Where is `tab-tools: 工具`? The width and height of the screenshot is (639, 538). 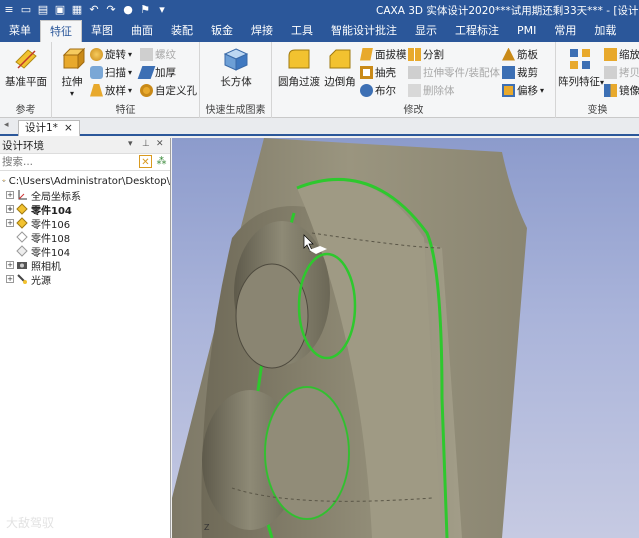
tab-tools: 工具 is located at coordinates (302, 31).